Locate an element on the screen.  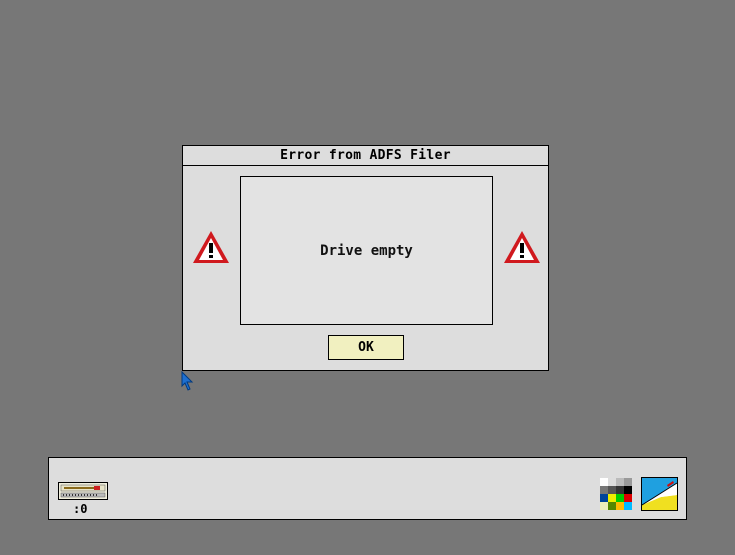
palette-icon is located at coordinates (616, 494).